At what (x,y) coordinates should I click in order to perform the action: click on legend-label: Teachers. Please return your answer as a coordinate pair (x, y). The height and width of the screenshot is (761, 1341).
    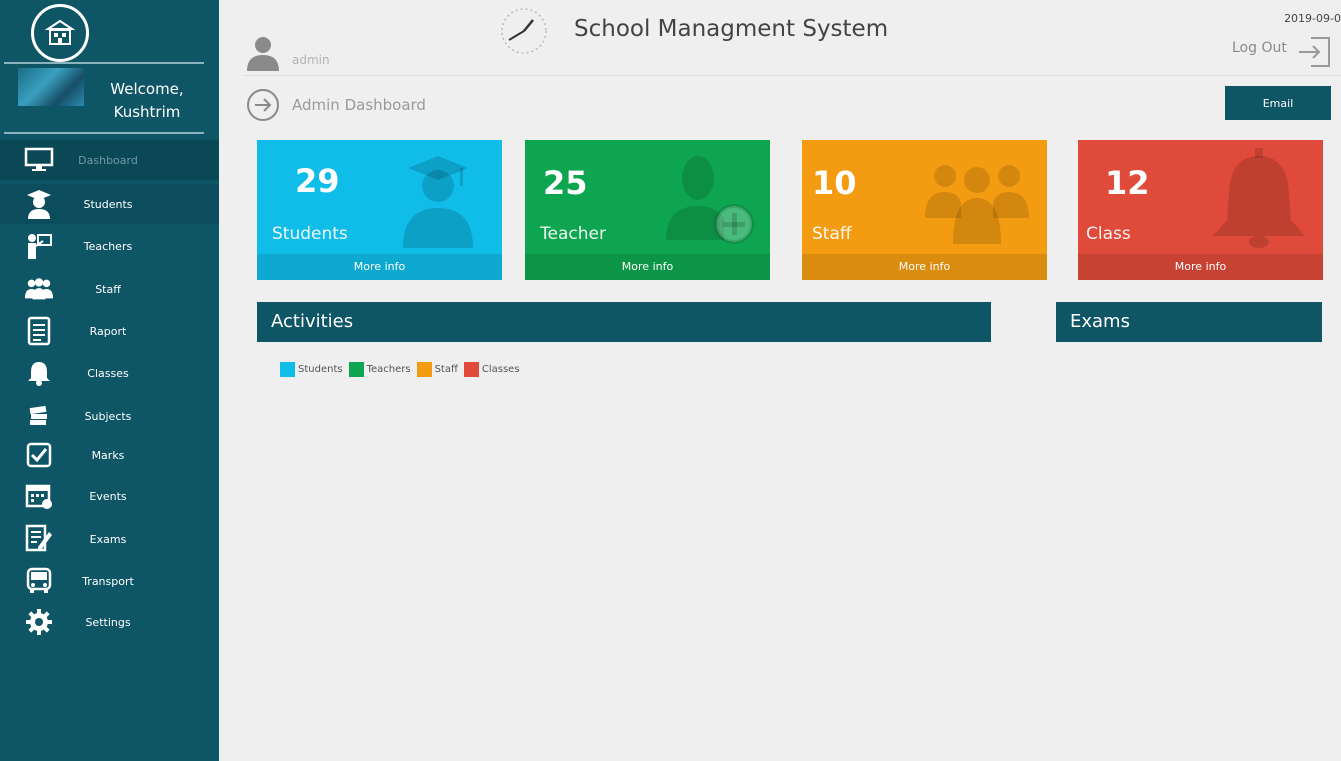
    Looking at the image, I should click on (388, 369).